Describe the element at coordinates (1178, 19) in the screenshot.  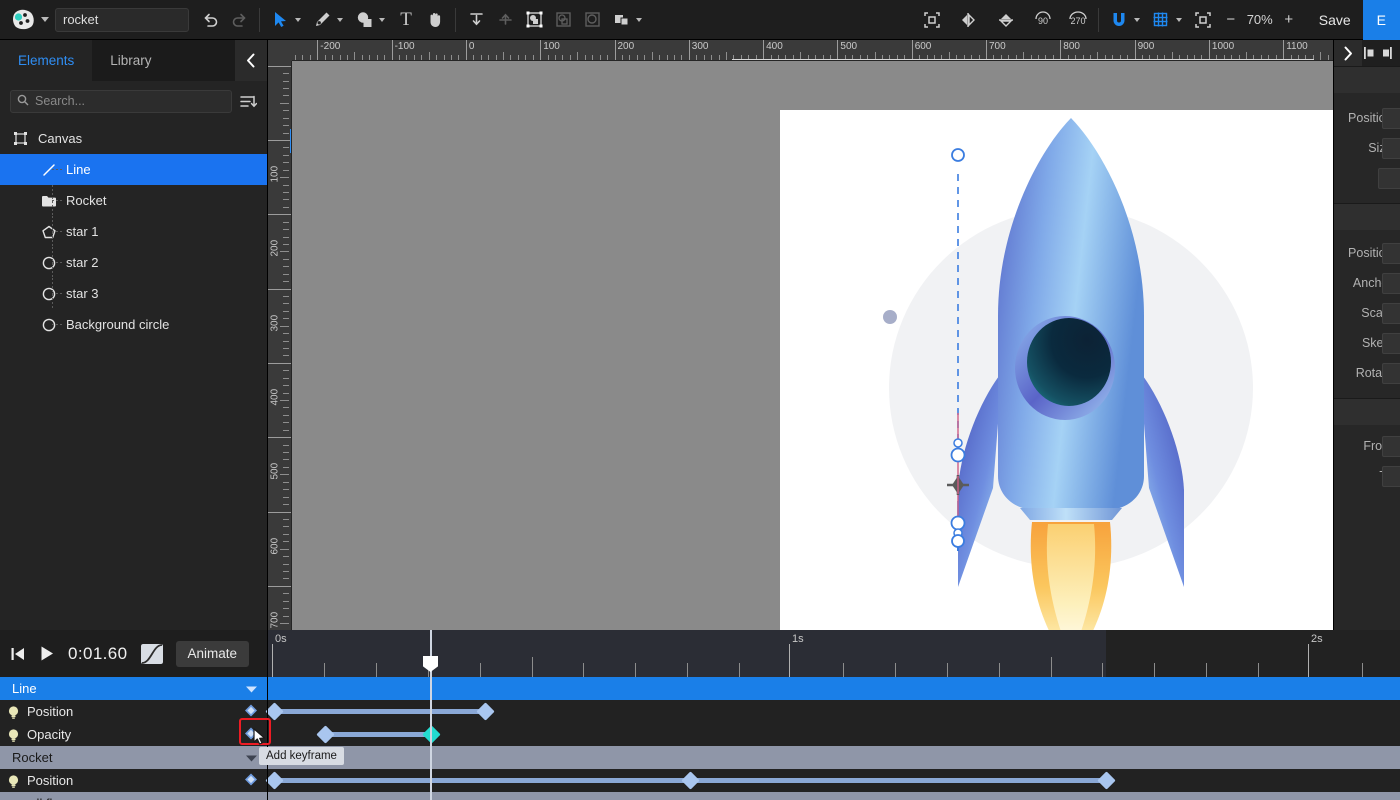
I see `grid-dropdown-icon` at that location.